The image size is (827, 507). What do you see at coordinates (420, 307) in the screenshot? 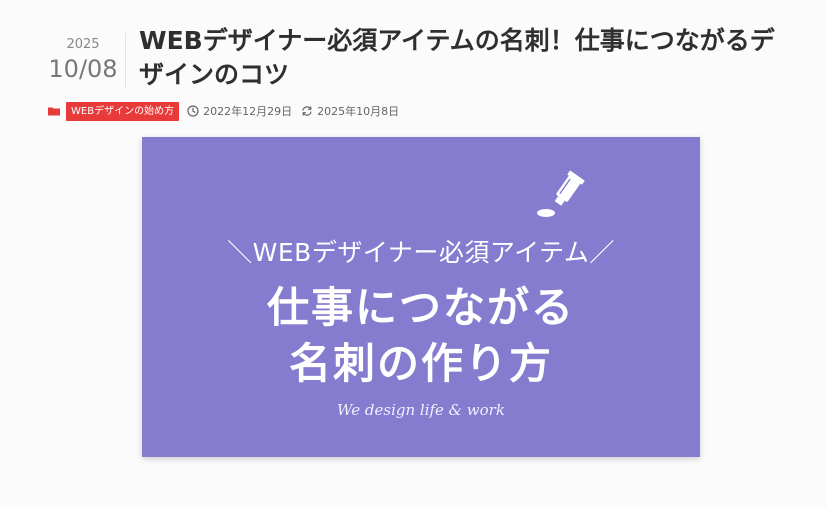
I see `hero-headline-line1: 仕事につながる` at bounding box center [420, 307].